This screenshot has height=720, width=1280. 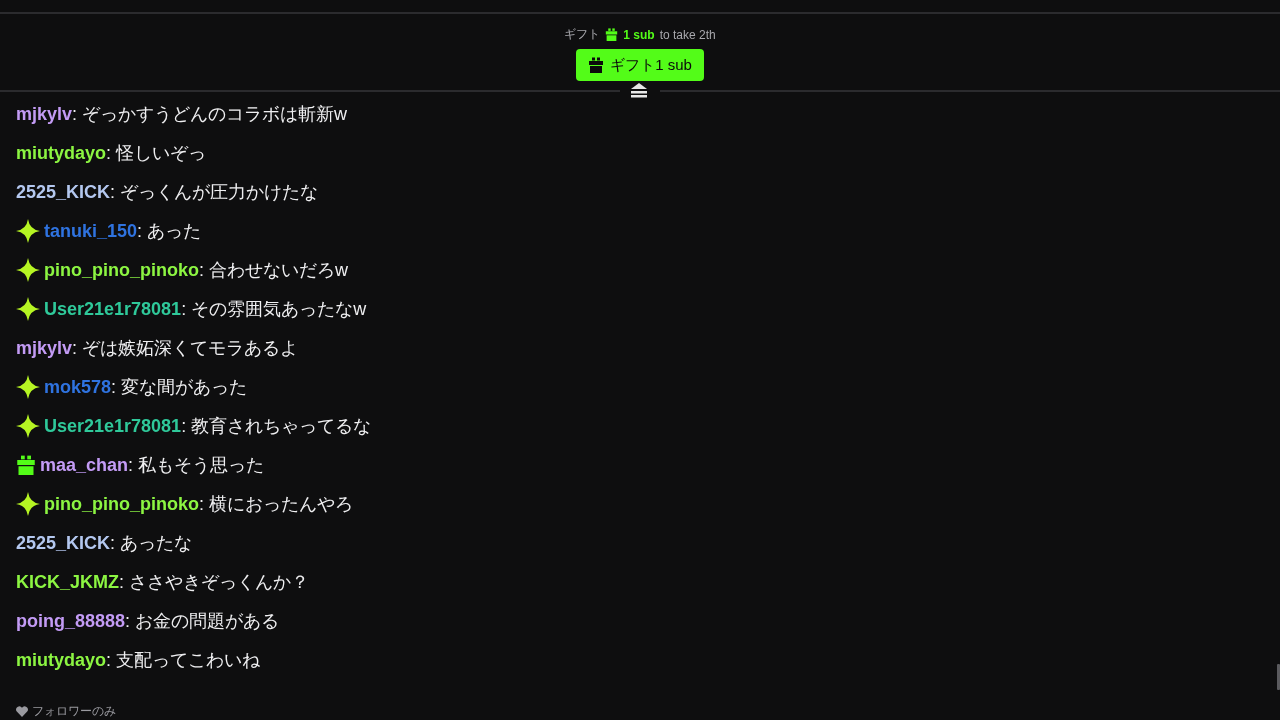 What do you see at coordinates (276, 426) in the screenshot?
I see `chat-message: : 教育されちゃってるな` at bounding box center [276, 426].